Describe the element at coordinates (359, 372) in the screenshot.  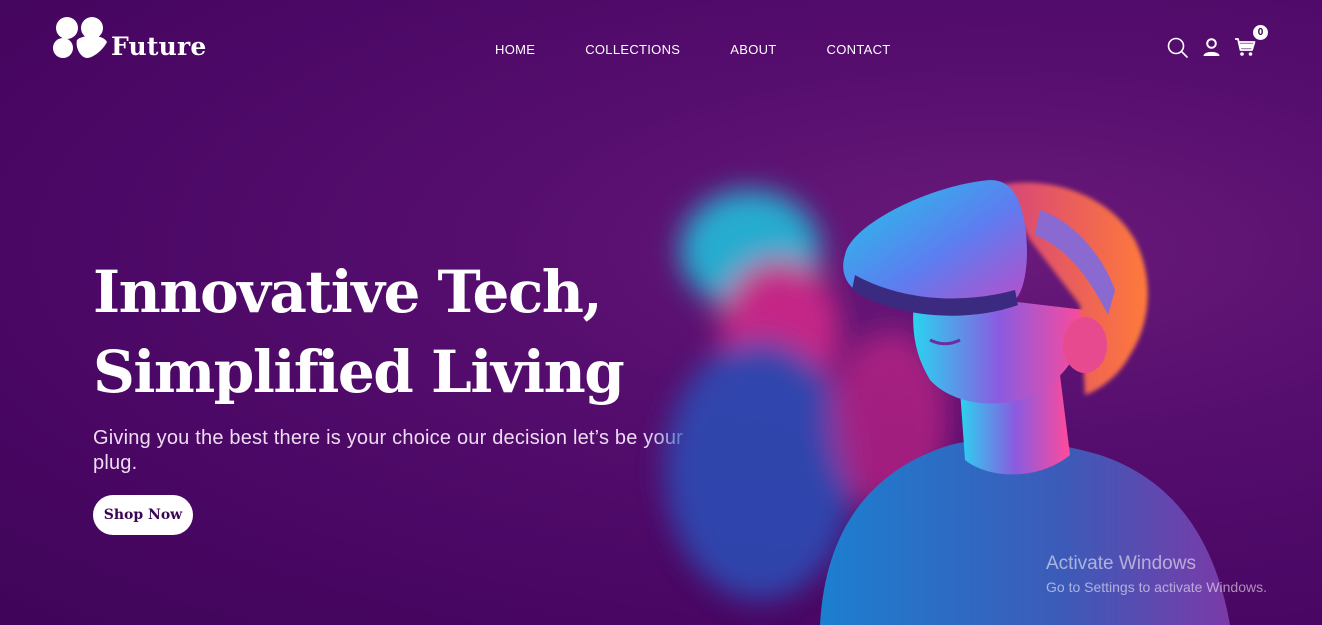
I see `hero-title-line-2: Simplified Living` at that location.